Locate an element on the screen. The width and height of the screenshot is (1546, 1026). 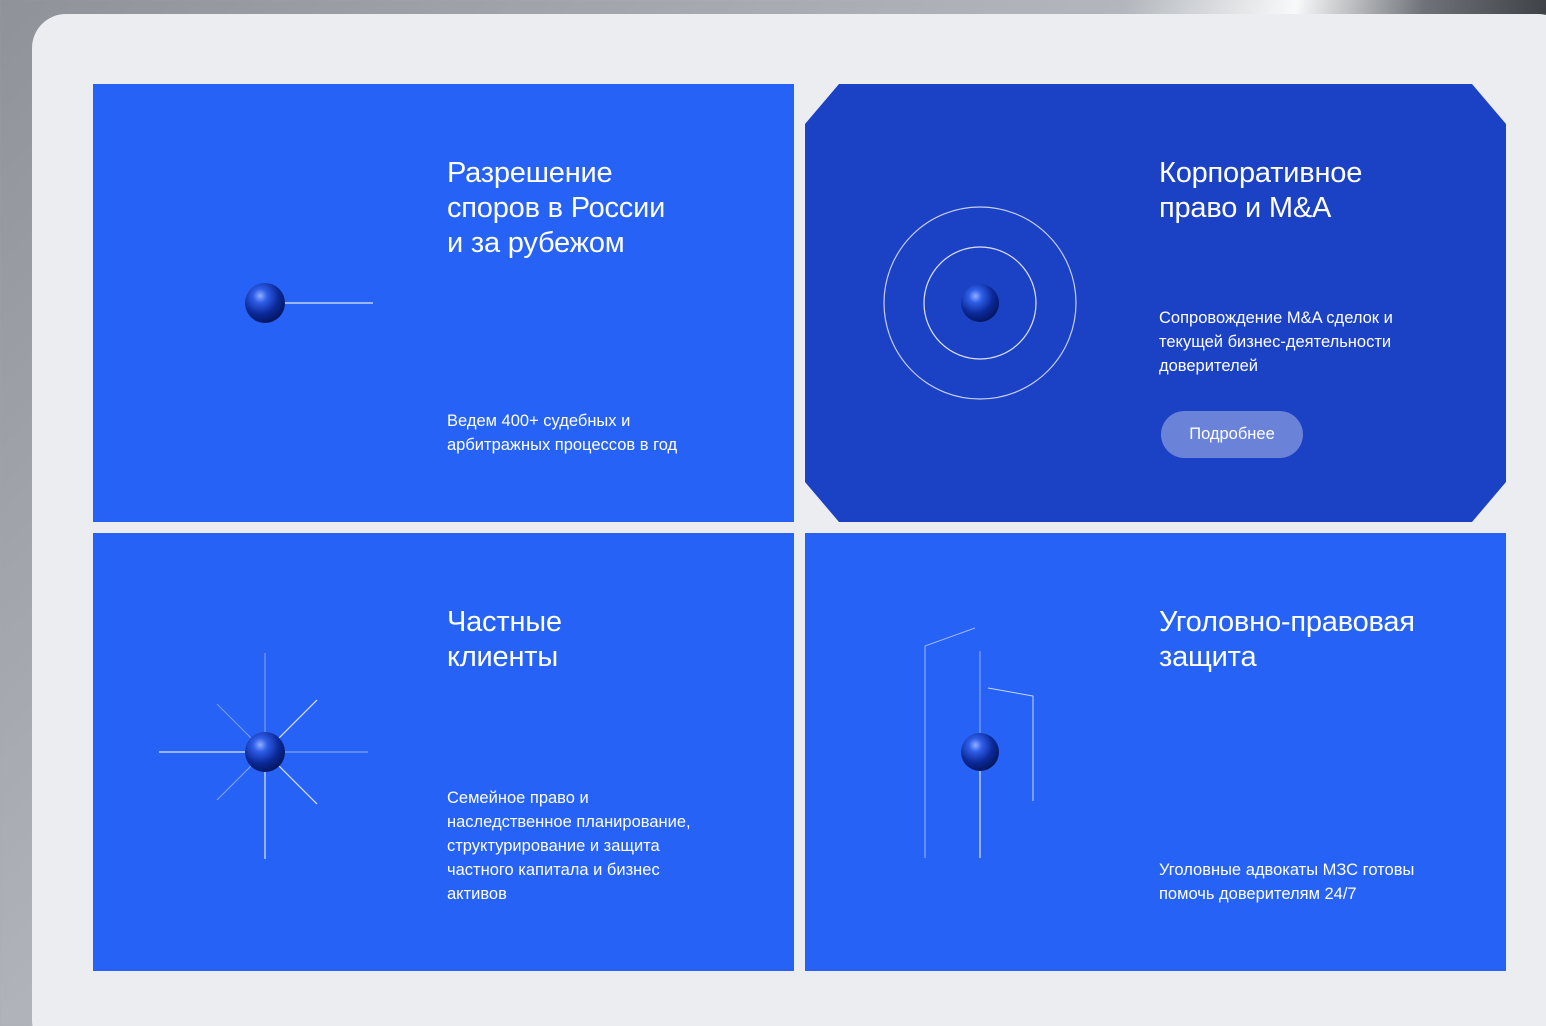
sphere-with-rings-icon is located at coordinates (982, 303).